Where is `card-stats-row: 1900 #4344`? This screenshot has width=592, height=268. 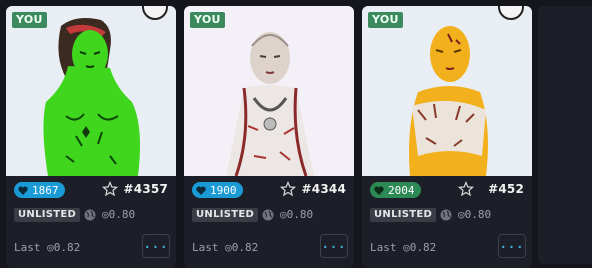 card-stats-row: 1900 #4344 is located at coordinates (270, 190).